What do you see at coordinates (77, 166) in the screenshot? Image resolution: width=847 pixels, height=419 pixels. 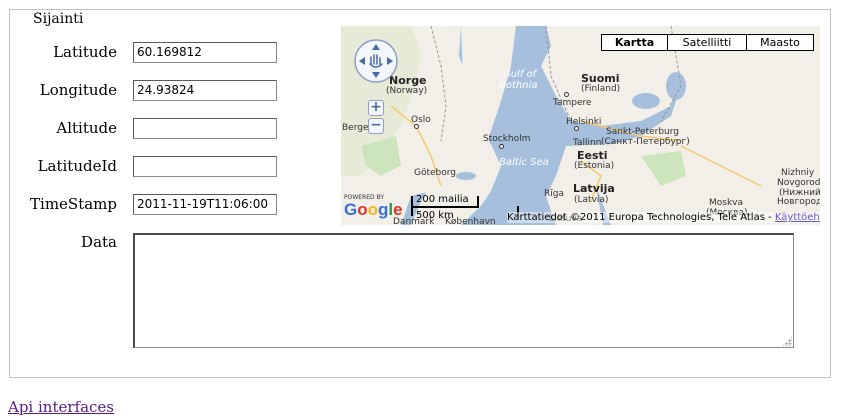 I see `latitude-id-label: LatitudeId` at bounding box center [77, 166].